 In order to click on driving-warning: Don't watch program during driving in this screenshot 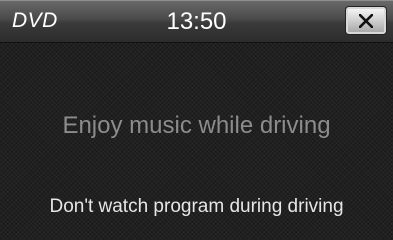, I will do `click(196, 206)`.